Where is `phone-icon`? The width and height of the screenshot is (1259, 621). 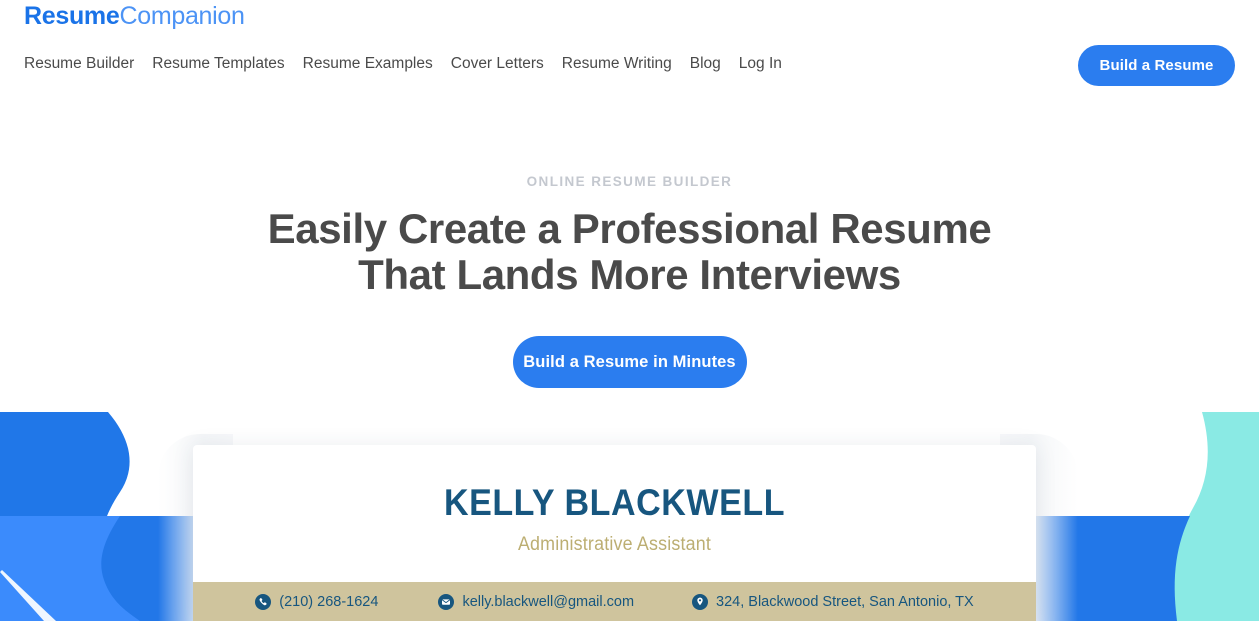 phone-icon is located at coordinates (263, 601).